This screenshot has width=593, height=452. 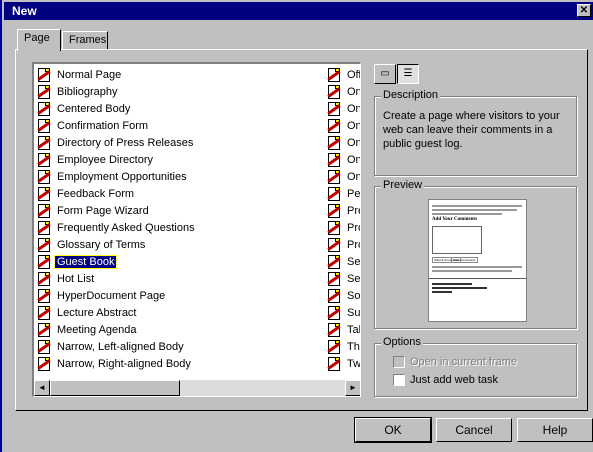 What do you see at coordinates (354, 363) in the screenshot?
I see `list-item-label: Two` at bounding box center [354, 363].